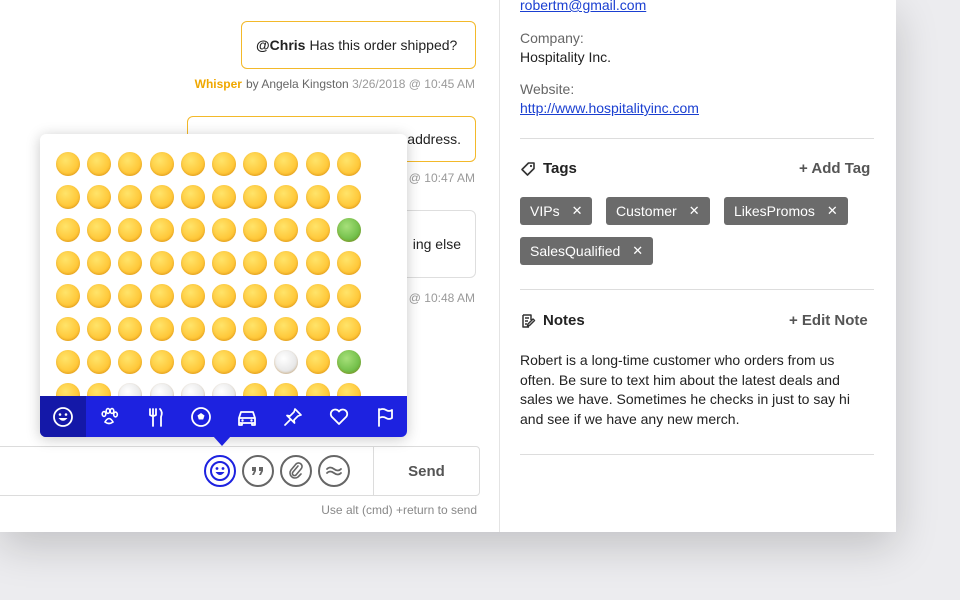 This screenshot has width=960, height=600. What do you see at coordinates (828, 320) in the screenshot?
I see `edit-note-button: + Edit Note` at bounding box center [828, 320].